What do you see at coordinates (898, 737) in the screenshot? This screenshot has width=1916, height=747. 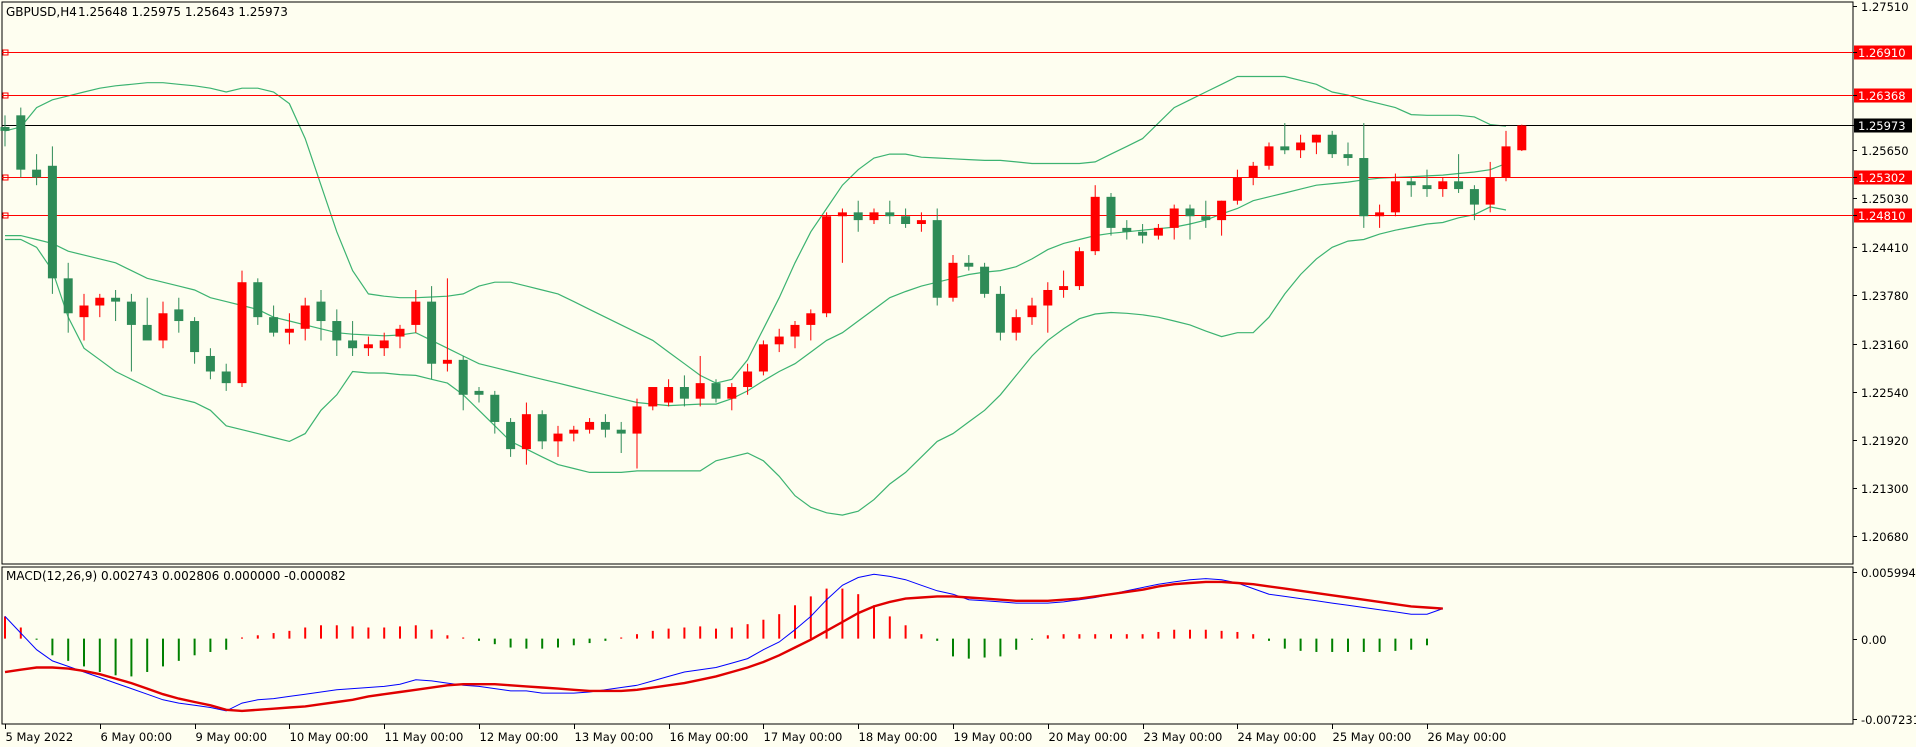 I see `time-tick-label: 18 May 00:00` at bounding box center [898, 737].